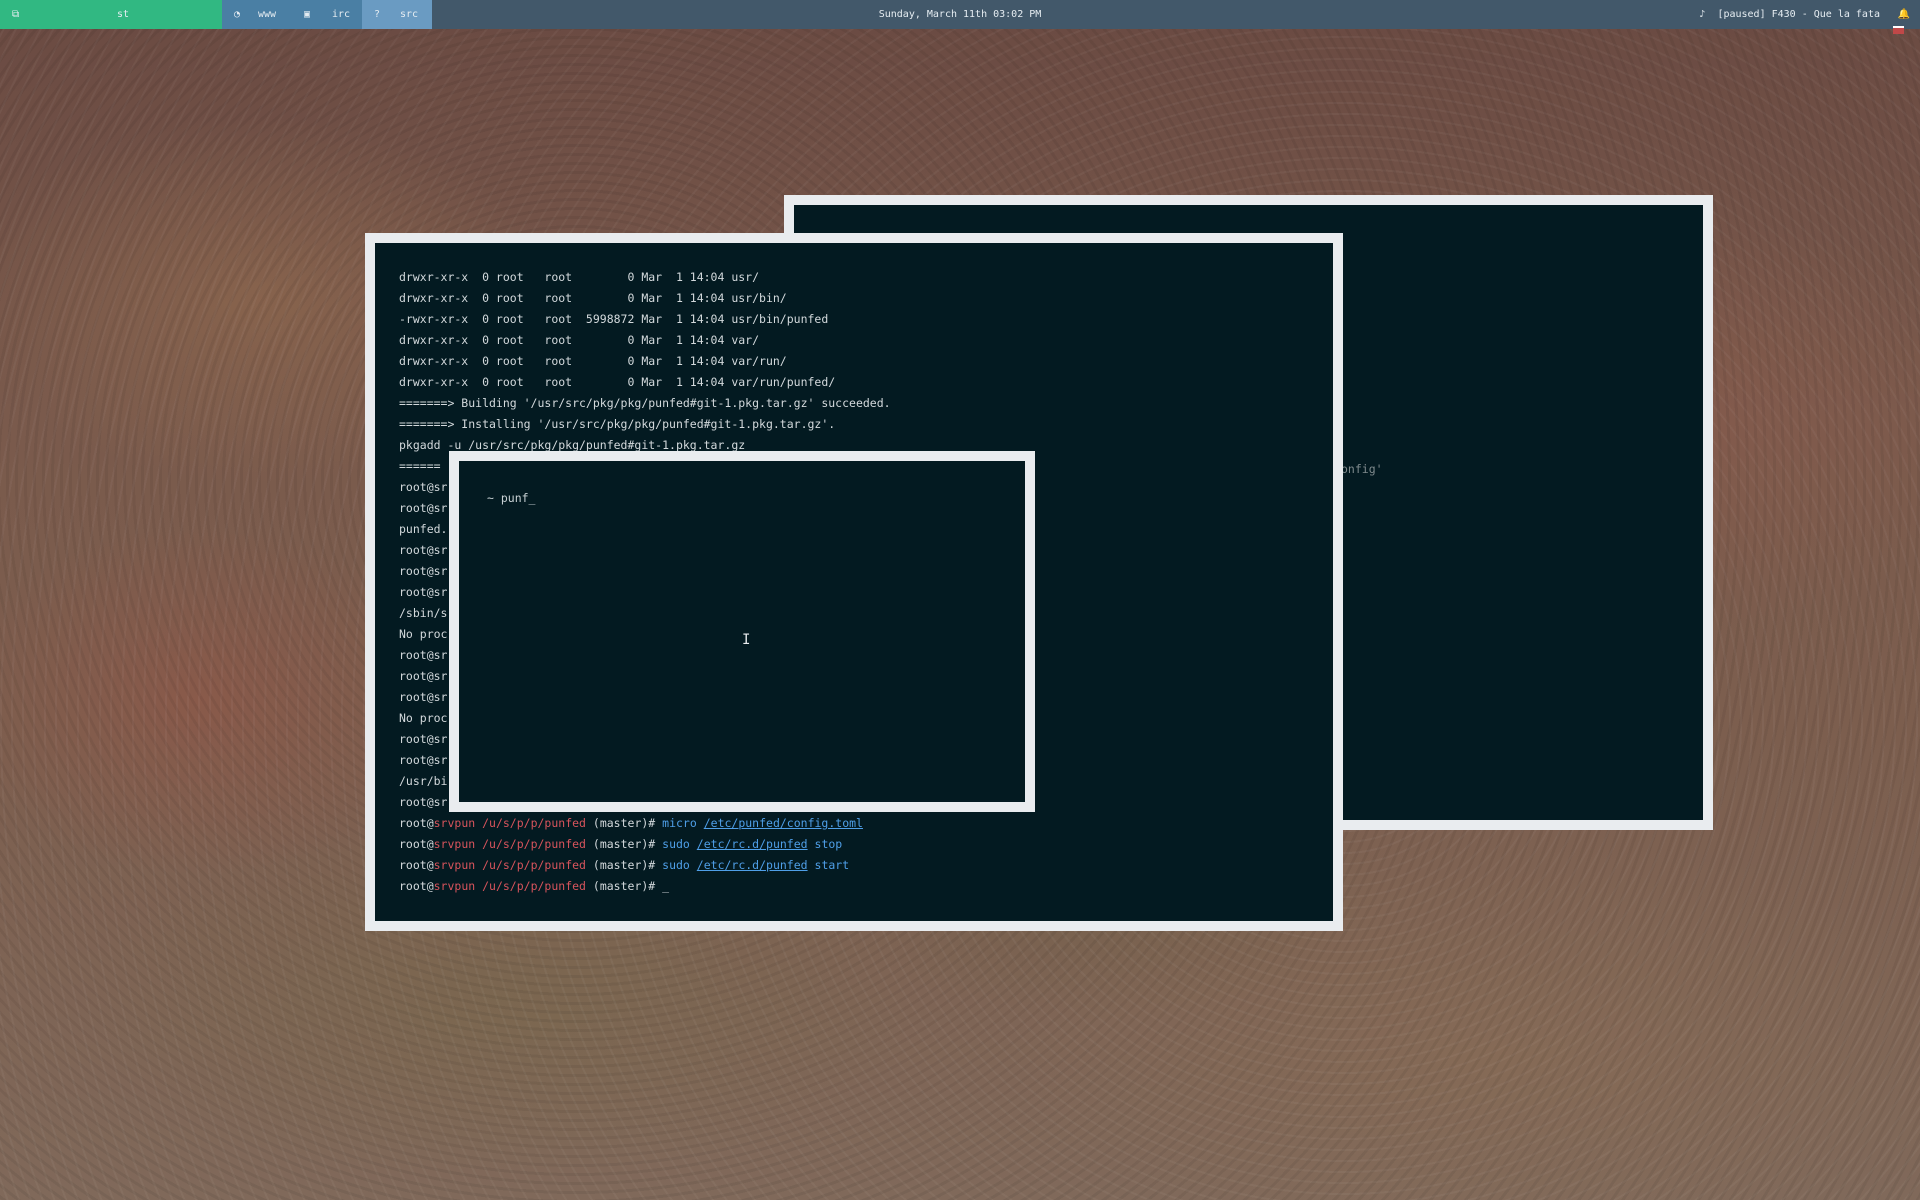 This screenshot has width=1920, height=1200. Describe the element at coordinates (1904, 14) in the screenshot. I see `bell-icon: 🔔` at that location.